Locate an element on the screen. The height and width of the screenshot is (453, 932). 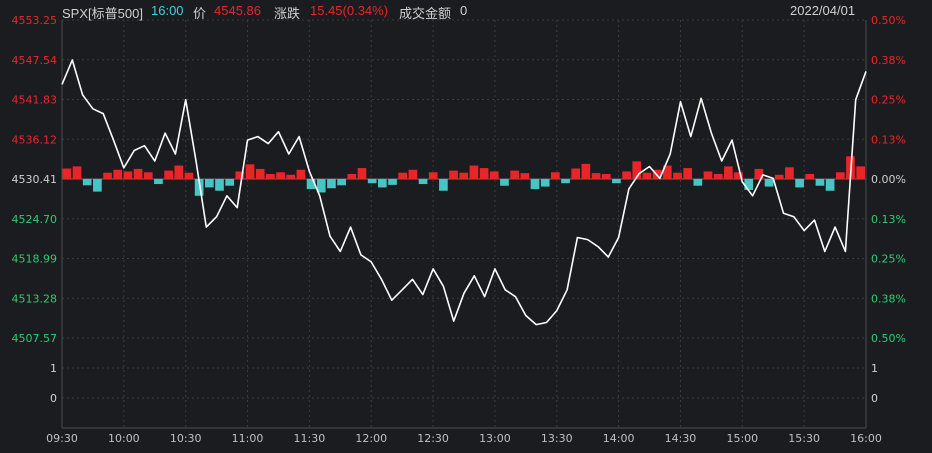
y-tick-left: 4541.83 is located at coordinates (35, 100).